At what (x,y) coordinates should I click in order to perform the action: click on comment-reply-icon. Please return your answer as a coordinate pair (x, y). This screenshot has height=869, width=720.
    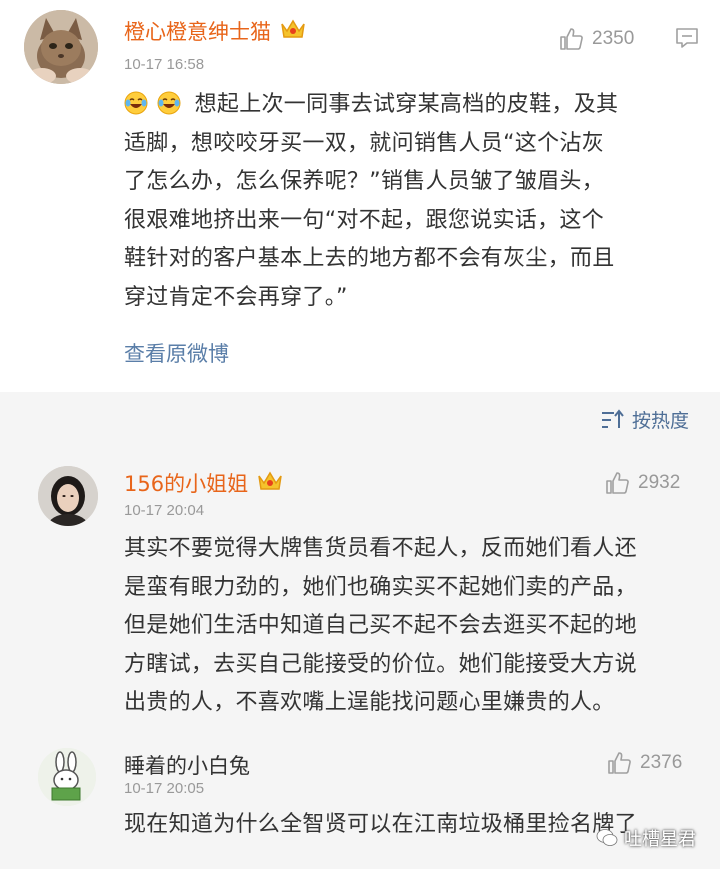
    Looking at the image, I should click on (687, 40).